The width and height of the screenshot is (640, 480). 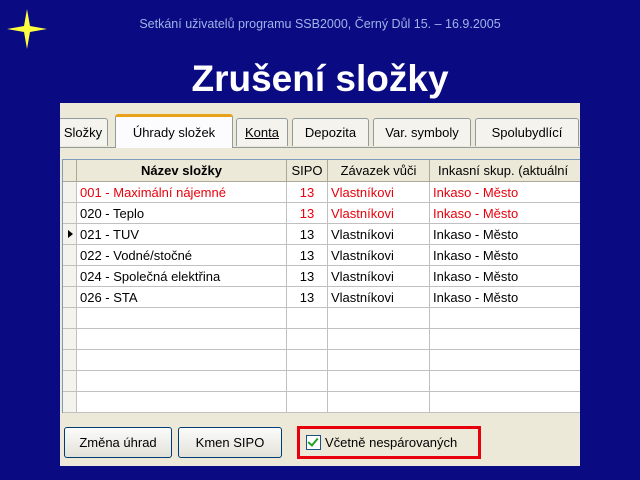 I want to click on column-header-sipo: SIPO, so click(x=307, y=171).